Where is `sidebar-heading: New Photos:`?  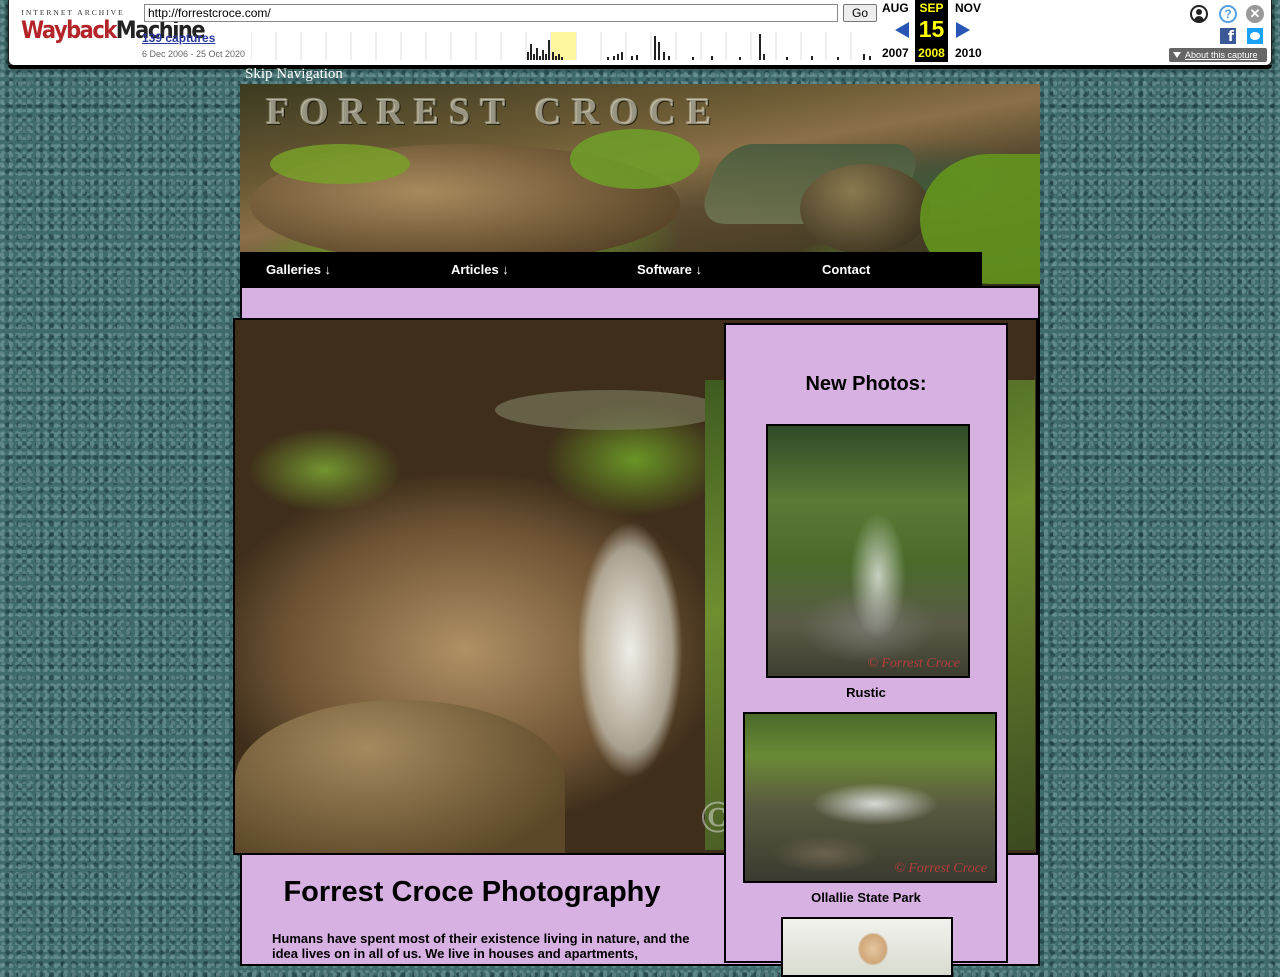 sidebar-heading: New Photos: is located at coordinates (866, 384).